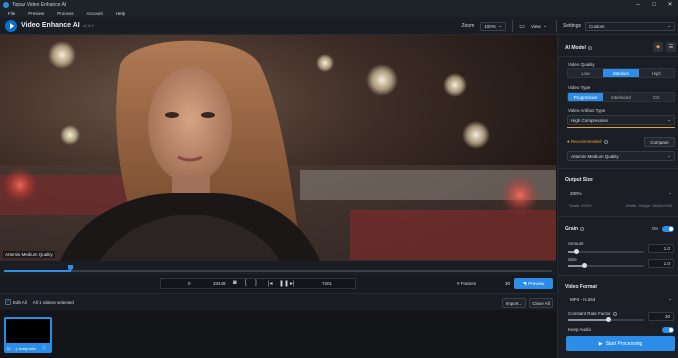 This screenshot has width=678, height=358. I want to click on menu-help: Help, so click(120, 13).